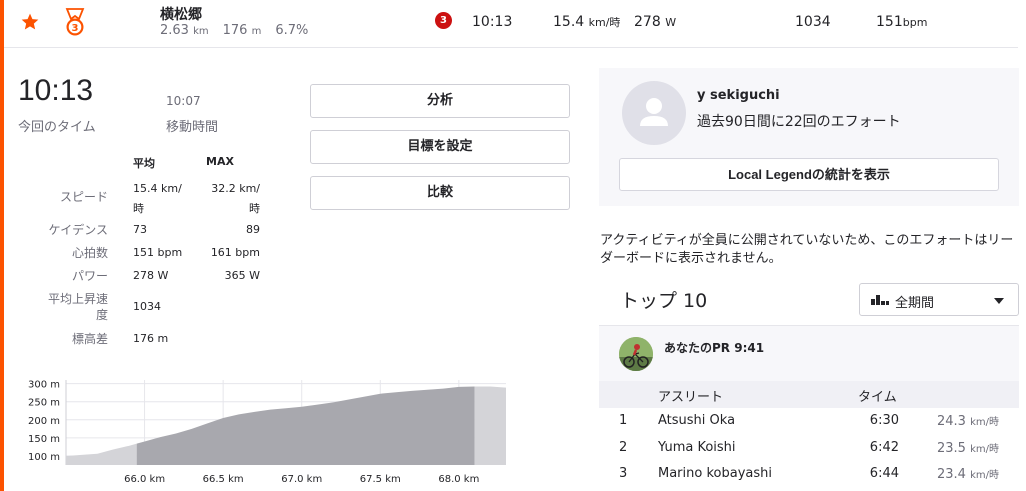 The width and height of the screenshot is (1026, 491). Describe the element at coordinates (77, 299) in the screenshot. I see `stat-label-vam-line1: 平均上昇速` at that location.